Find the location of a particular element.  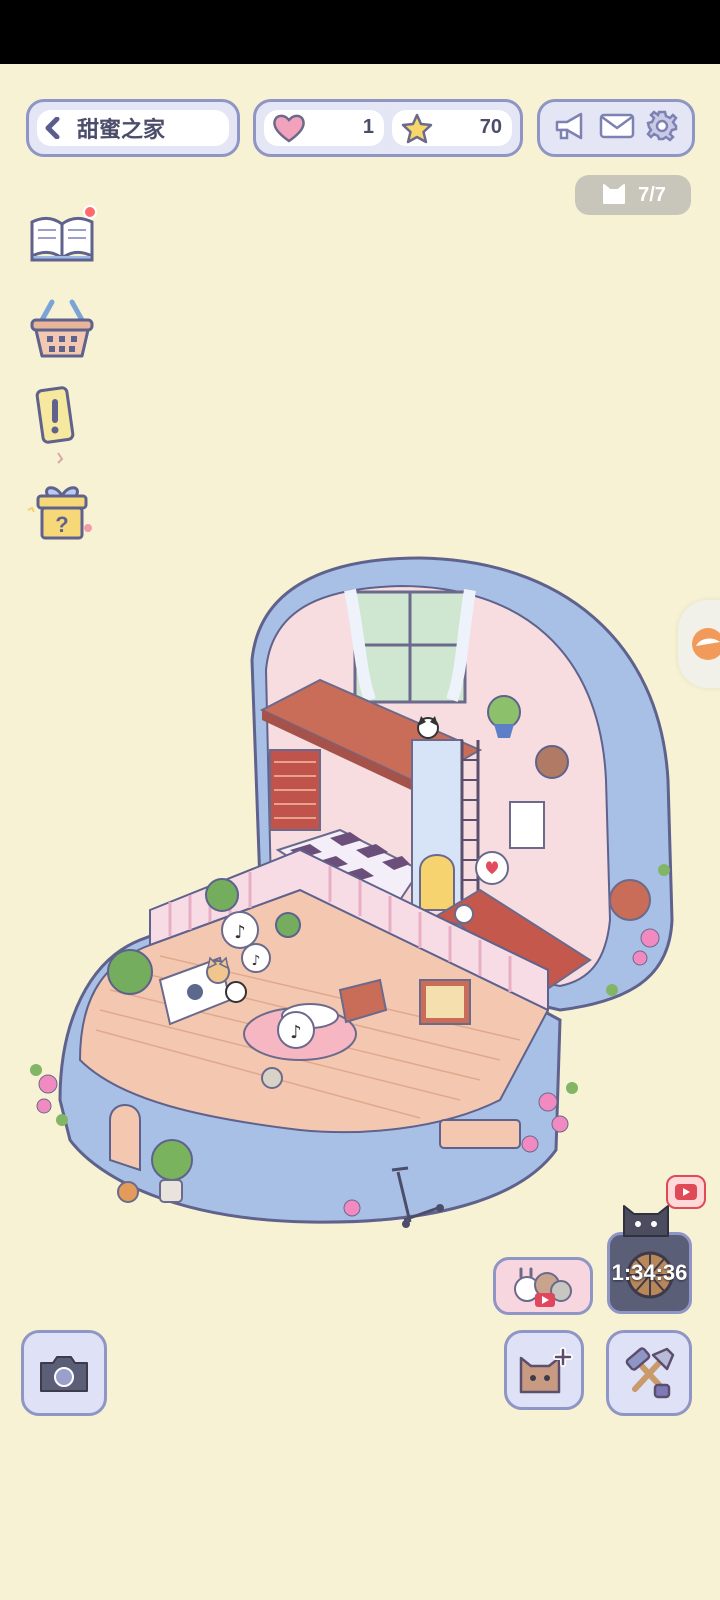

top-tools-bar is located at coordinates (616, 128).